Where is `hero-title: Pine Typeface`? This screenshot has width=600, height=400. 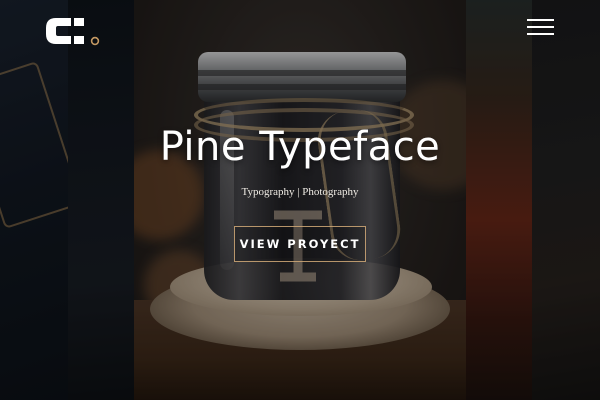 hero-title: Pine Typeface is located at coordinates (300, 147).